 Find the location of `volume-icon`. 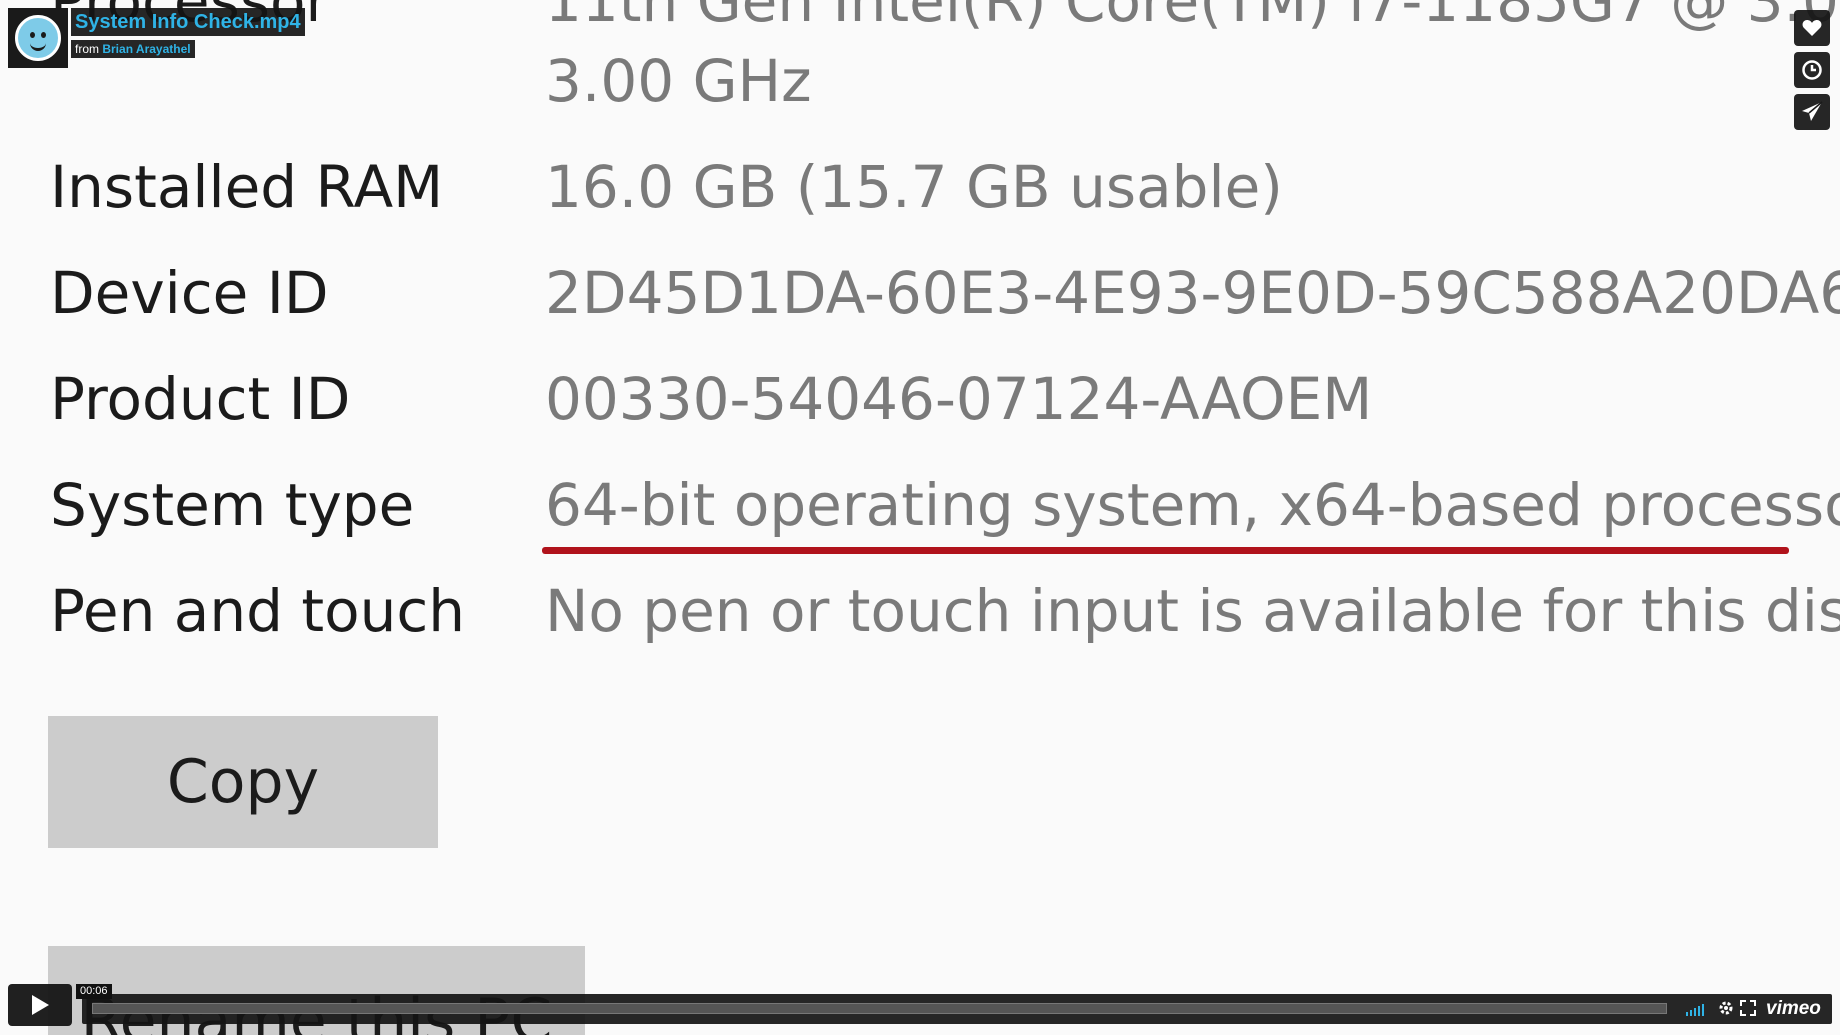

volume-icon is located at coordinates (1695, 1009).